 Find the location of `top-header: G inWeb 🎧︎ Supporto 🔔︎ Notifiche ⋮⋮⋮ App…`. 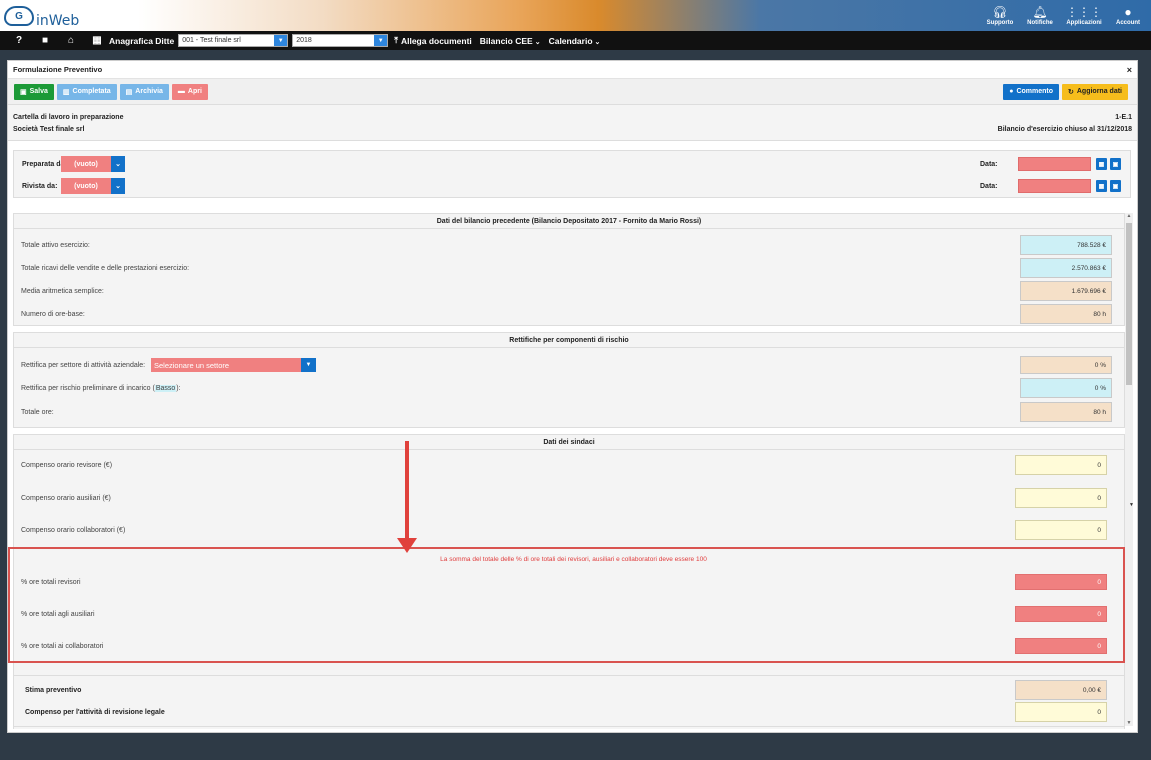

top-header: G inWeb 🎧︎ Supporto 🔔︎ Notifiche ⋮⋮⋮ App… is located at coordinates (575, 15).